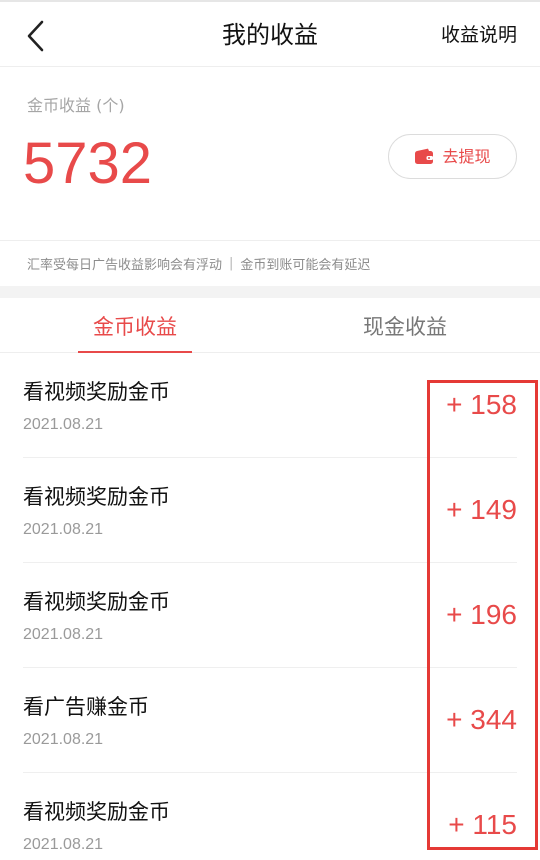 This screenshot has width=540, height=860. I want to click on notice-bar: 汇率受每日广告收益影响会有浮动 | 金币到账可能会有延迟, so click(270, 263).